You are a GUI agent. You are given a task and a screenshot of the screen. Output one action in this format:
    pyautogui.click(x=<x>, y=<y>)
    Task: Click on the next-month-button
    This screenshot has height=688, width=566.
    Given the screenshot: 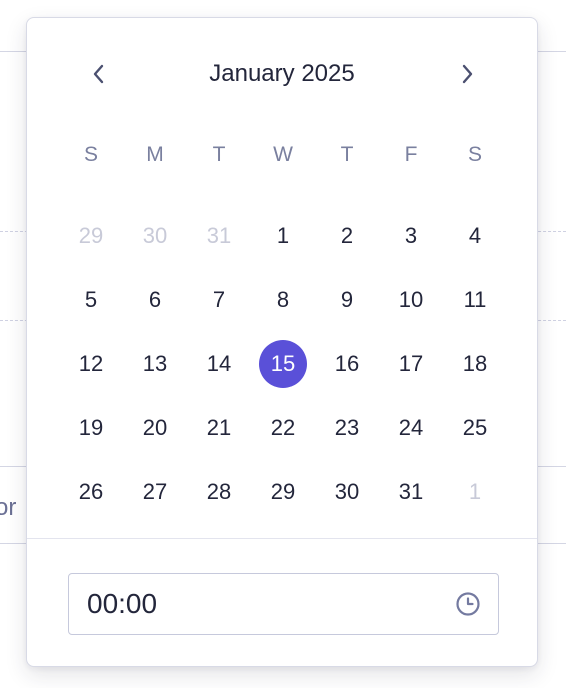 What is the action you would take?
    pyautogui.click(x=467, y=74)
    